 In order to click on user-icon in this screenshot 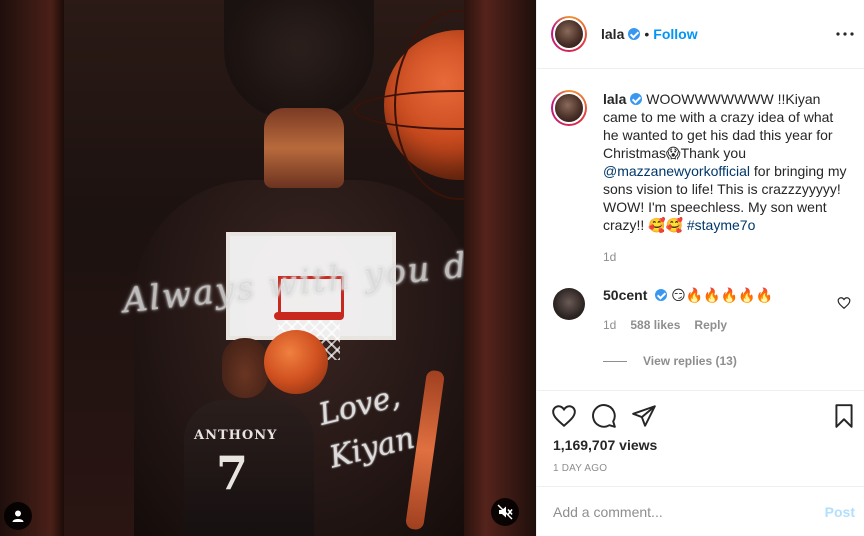, I will do `click(18, 516)`.